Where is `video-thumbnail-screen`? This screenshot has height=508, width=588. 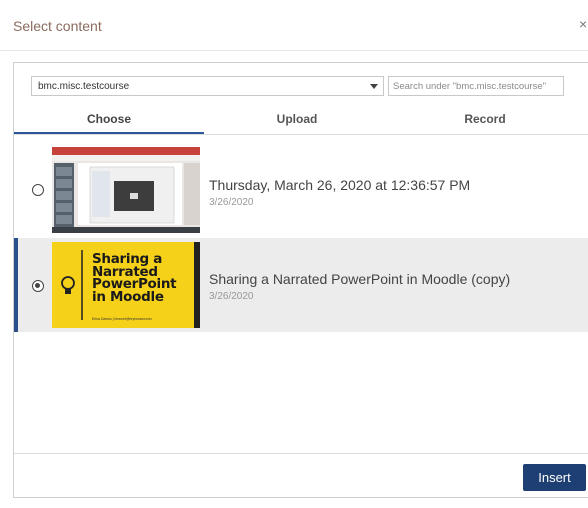 video-thumbnail-screen is located at coordinates (126, 190).